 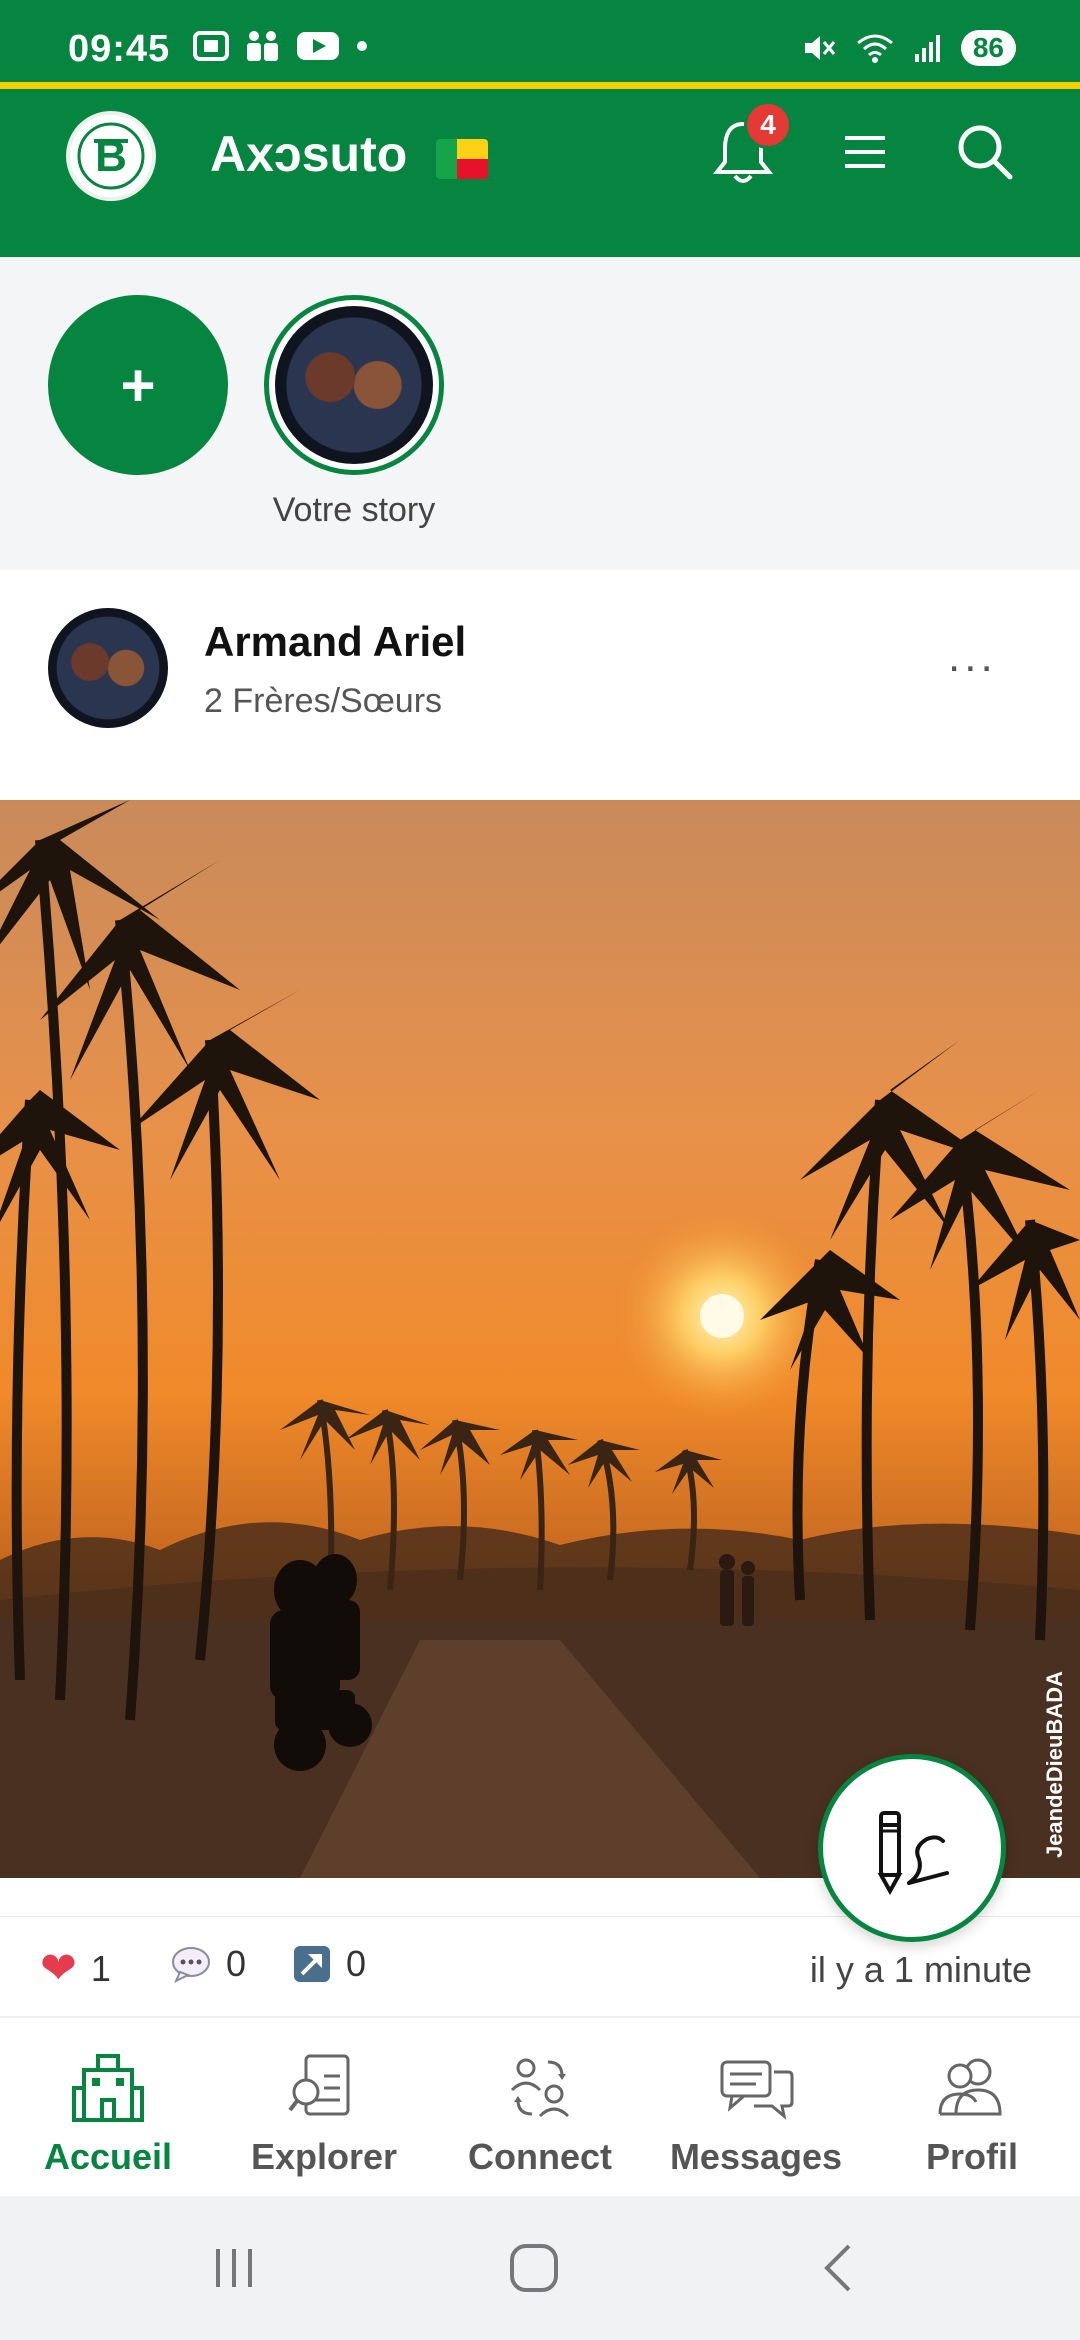 I want to click on messages-icon, so click(x=757, y=2090).